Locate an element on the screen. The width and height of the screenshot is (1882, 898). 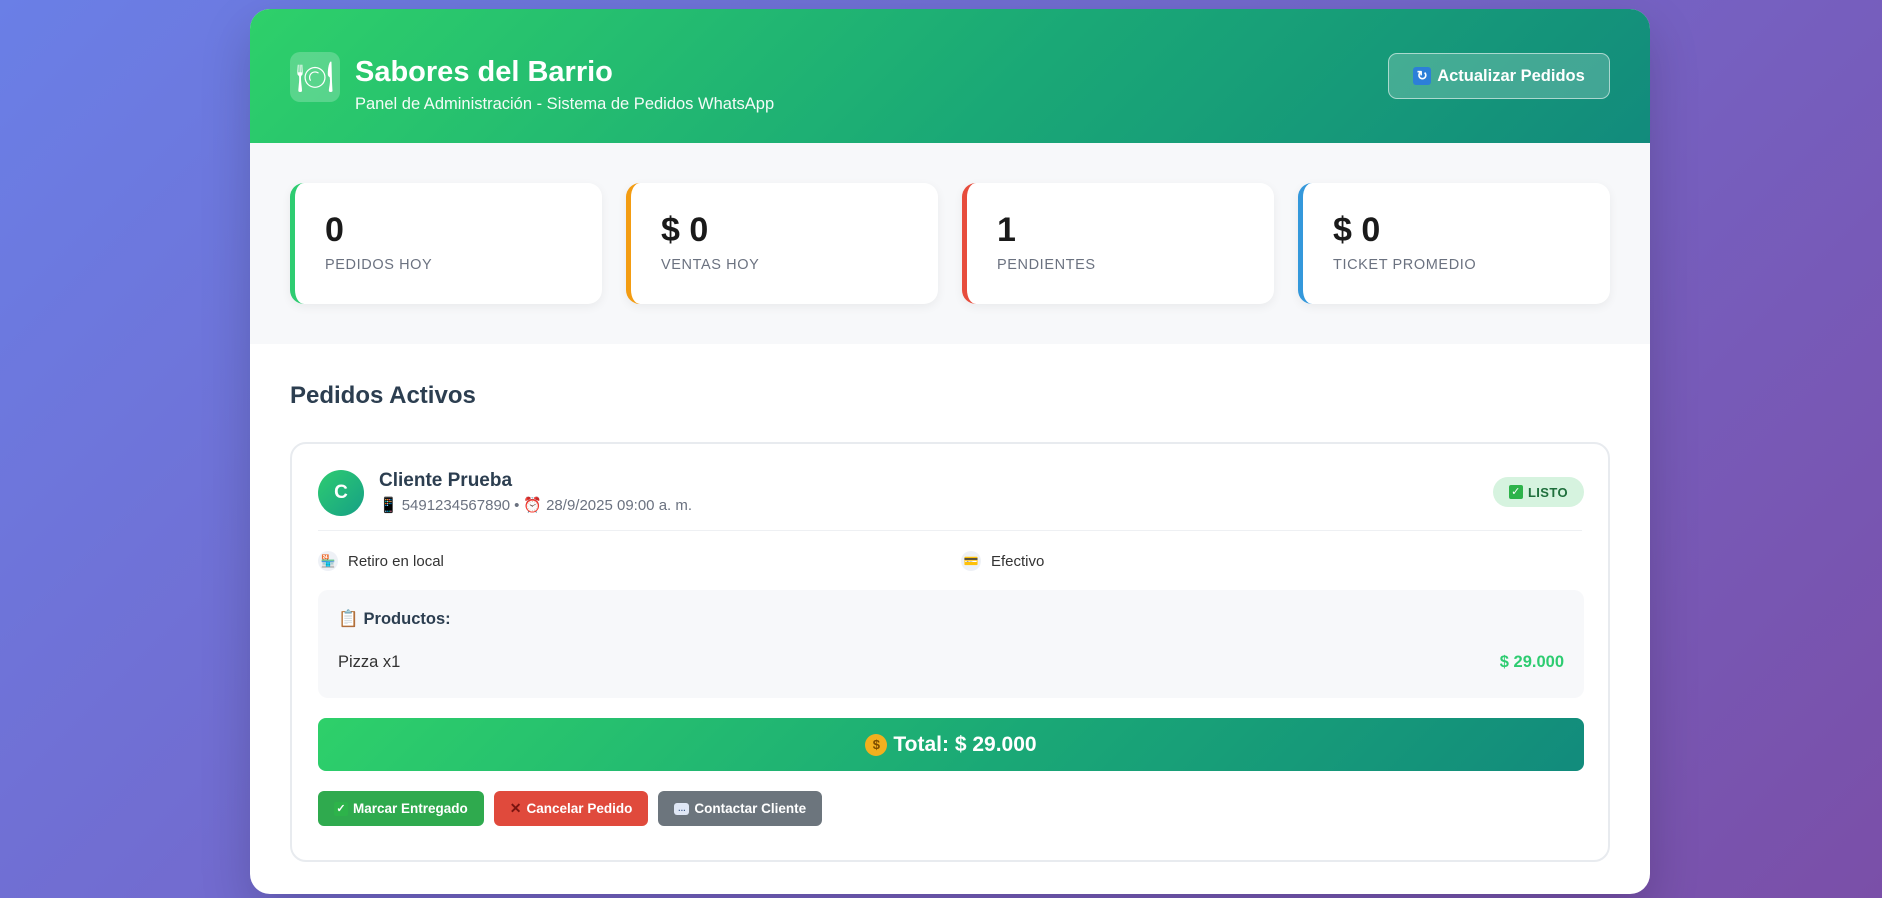
clipboard-icon: 📋 is located at coordinates (348, 619).